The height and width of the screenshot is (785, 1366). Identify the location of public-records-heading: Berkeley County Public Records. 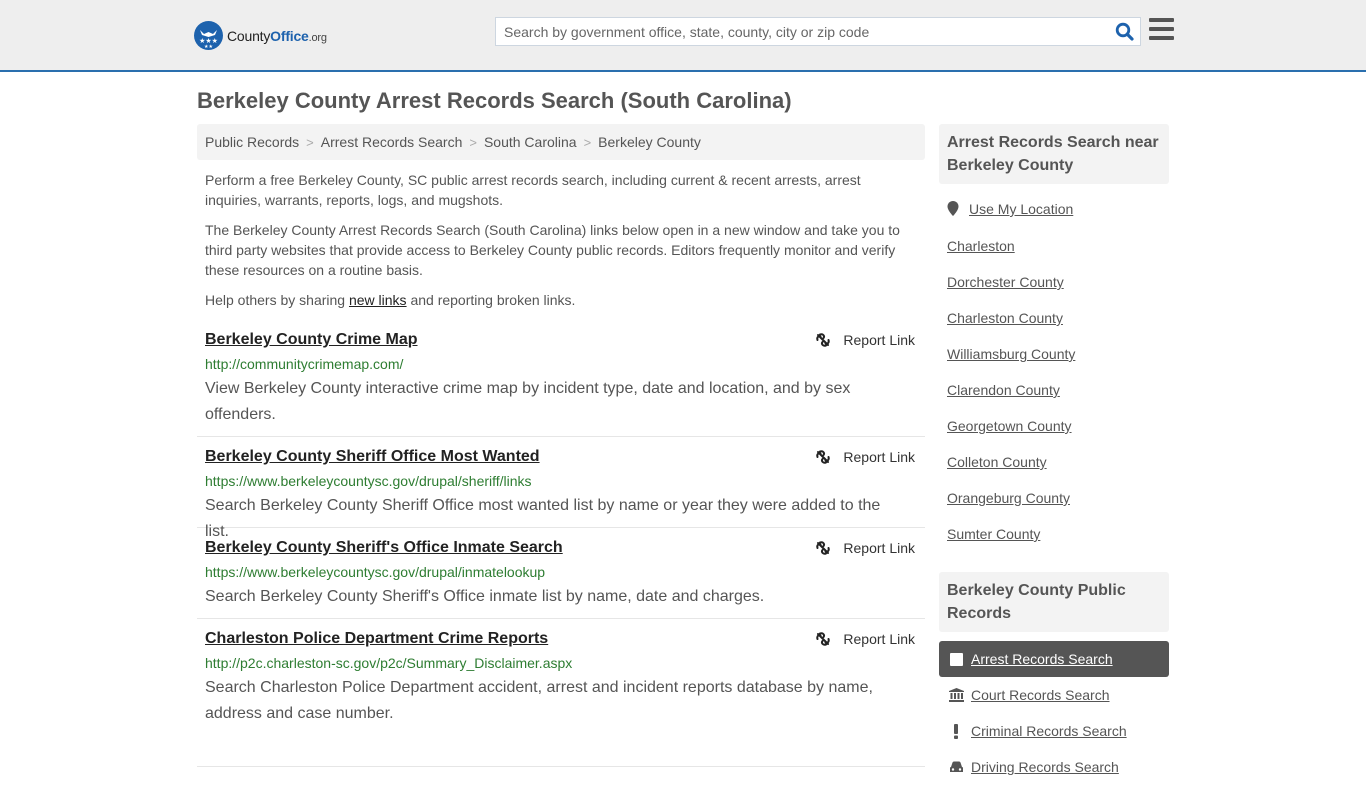
(1054, 602).